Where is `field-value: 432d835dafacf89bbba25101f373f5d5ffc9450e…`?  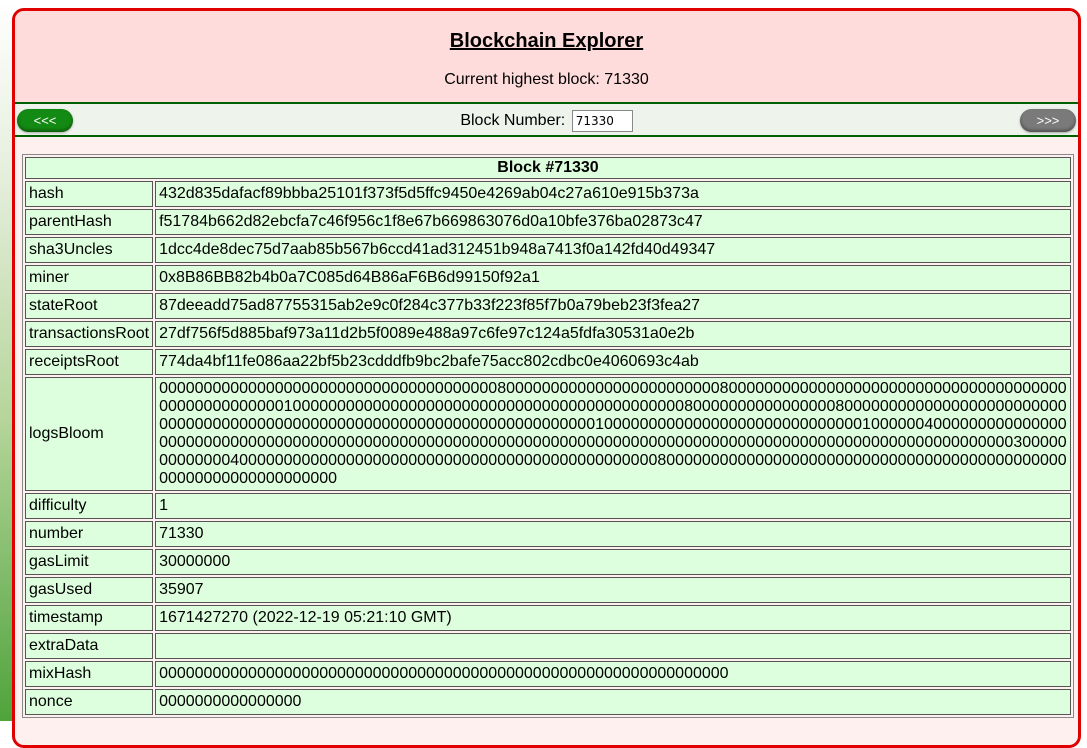 field-value: 432d835dafacf89bbba25101f373f5d5ffc9450e… is located at coordinates (613, 194).